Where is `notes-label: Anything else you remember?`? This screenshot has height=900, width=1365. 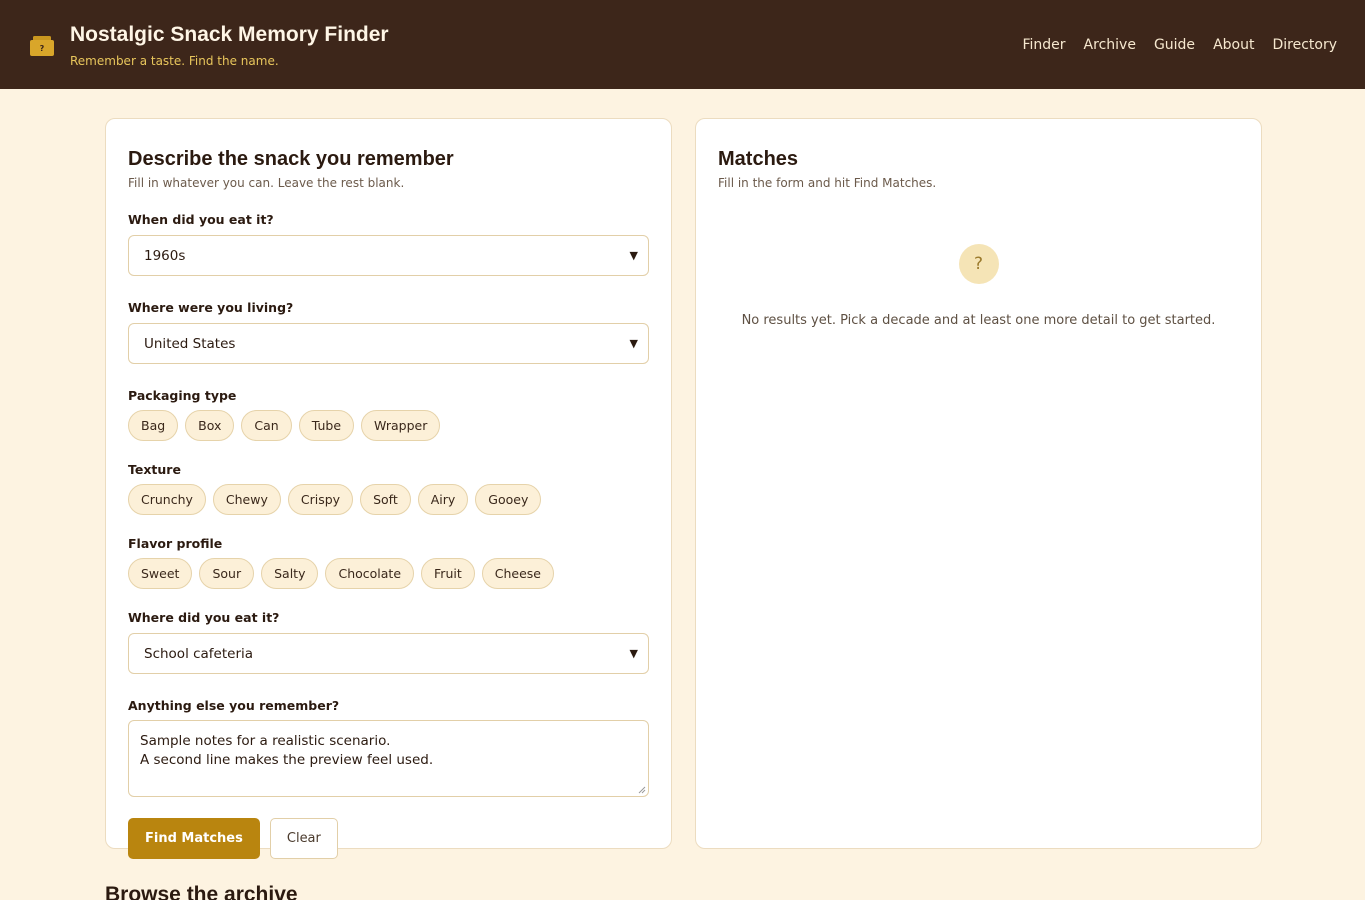
notes-label: Anything else you remember? is located at coordinates (234, 705).